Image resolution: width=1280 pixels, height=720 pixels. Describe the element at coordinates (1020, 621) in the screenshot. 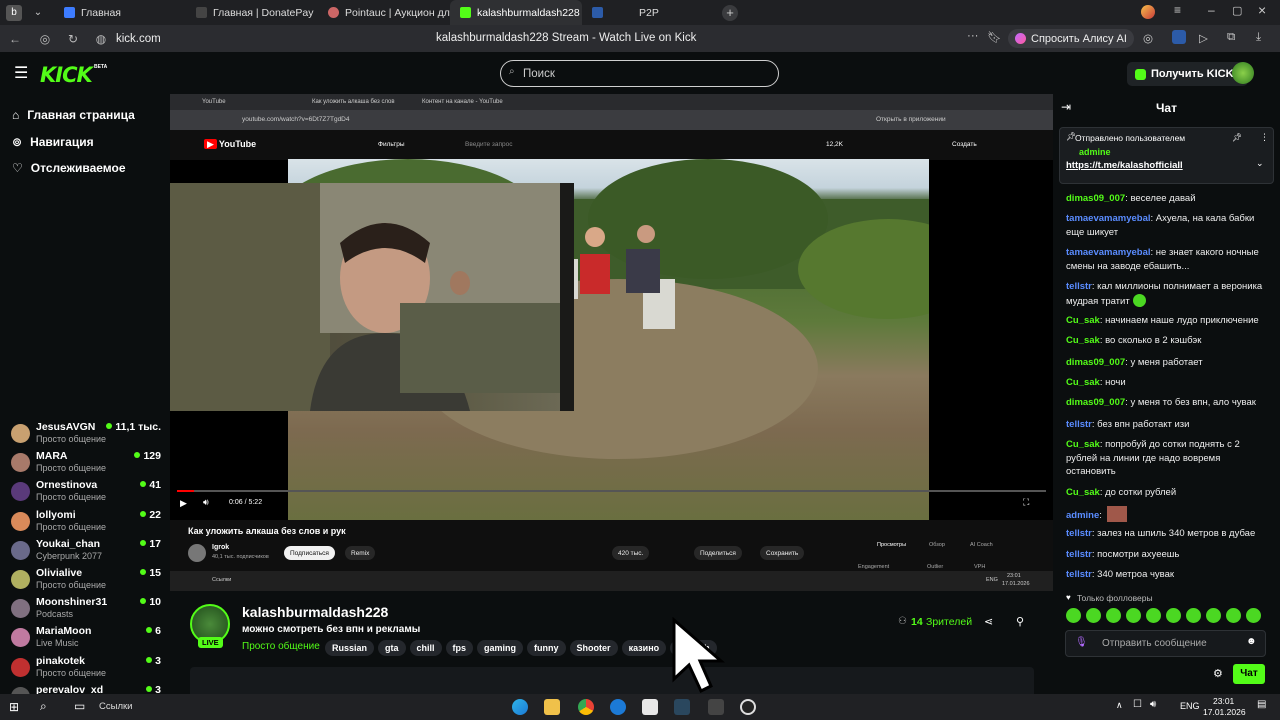

I see `follow-icon: ⚲` at that location.